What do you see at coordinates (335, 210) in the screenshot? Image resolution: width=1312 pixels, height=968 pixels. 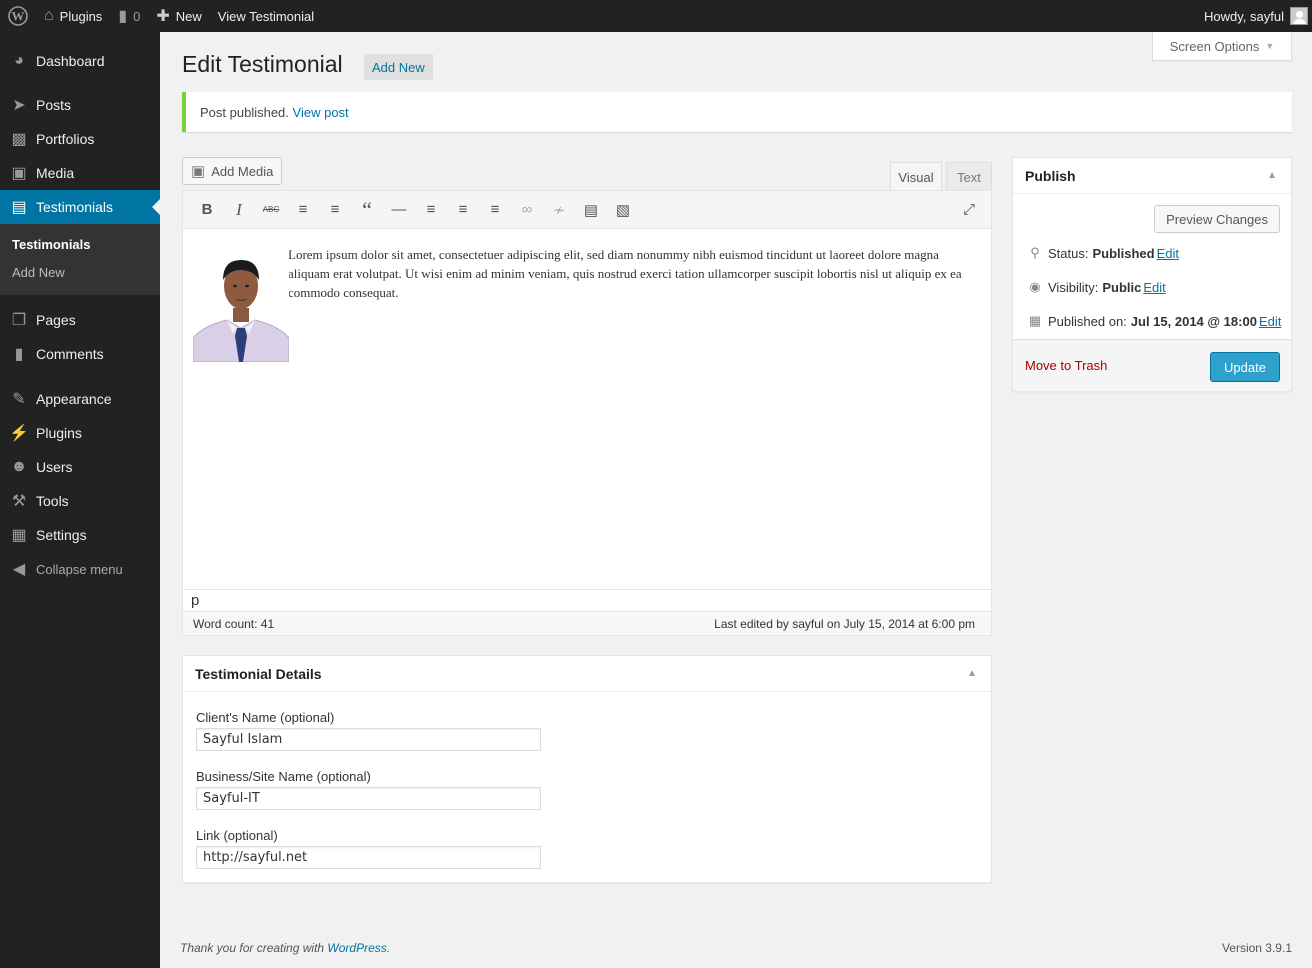 I see `numbered-list-icon: ≡` at bounding box center [335, 210].